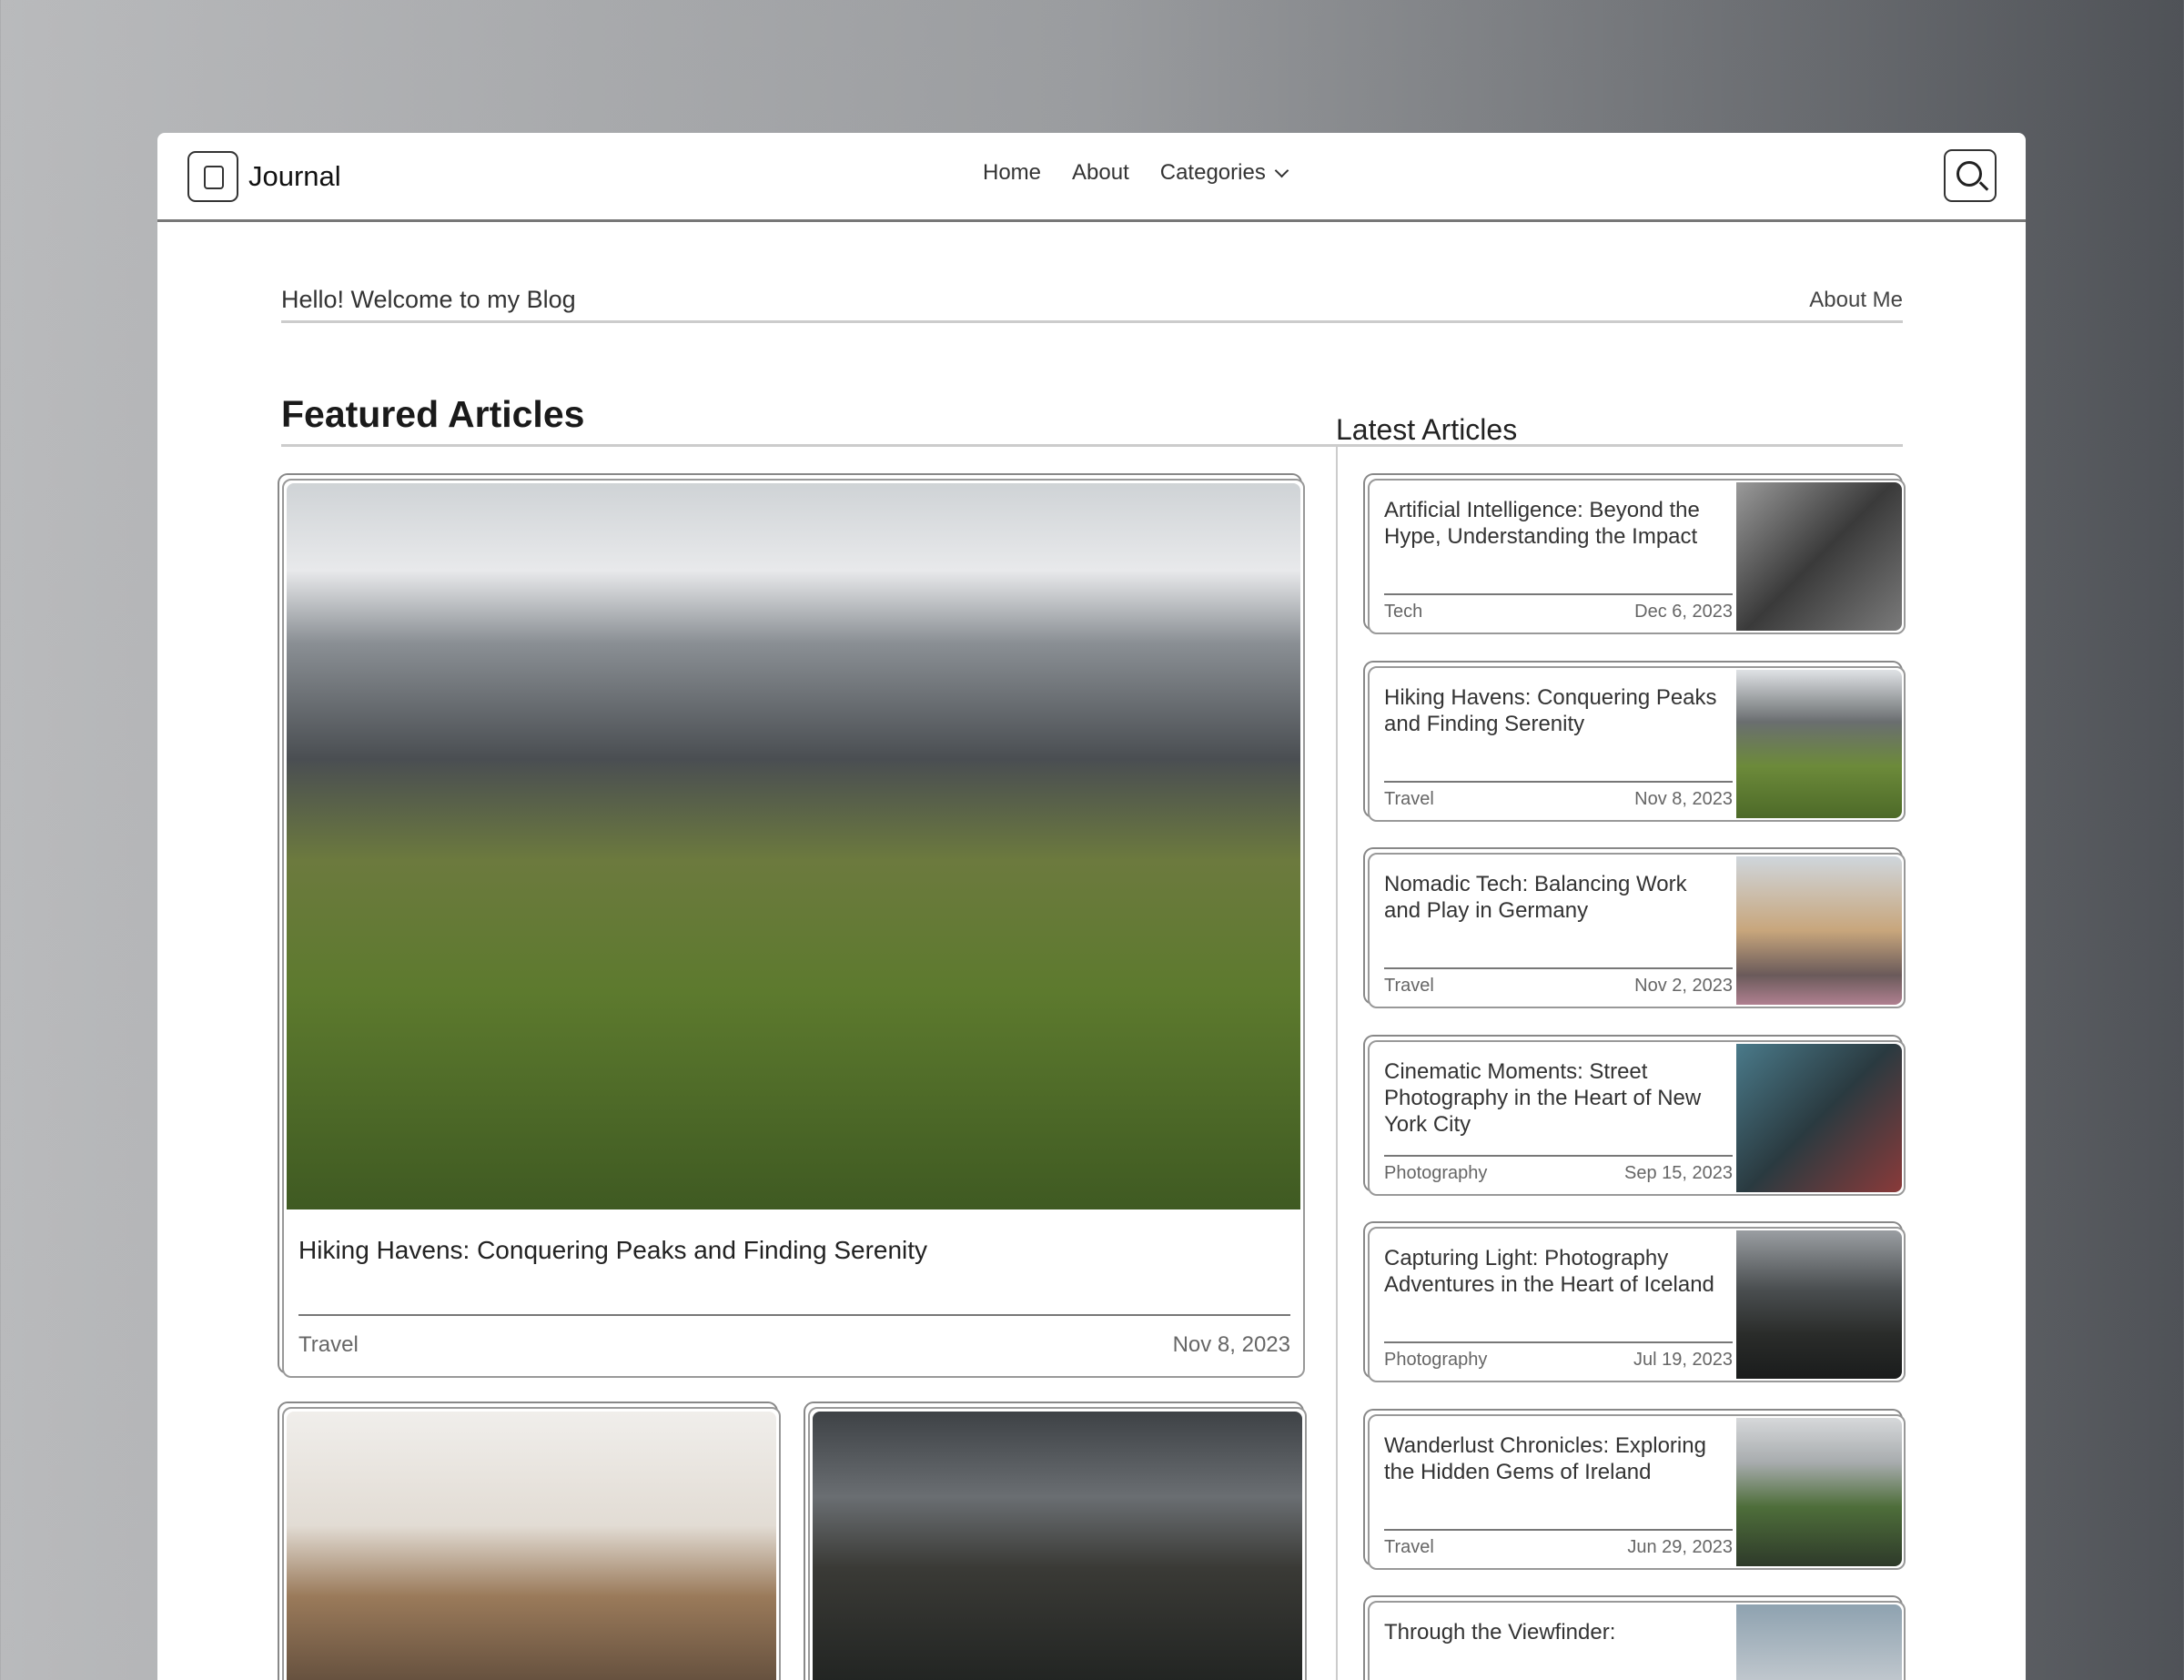 This screenshot has height=1680, width=2184. I want to click on about-me-link: About Me, so click(1856, 301).